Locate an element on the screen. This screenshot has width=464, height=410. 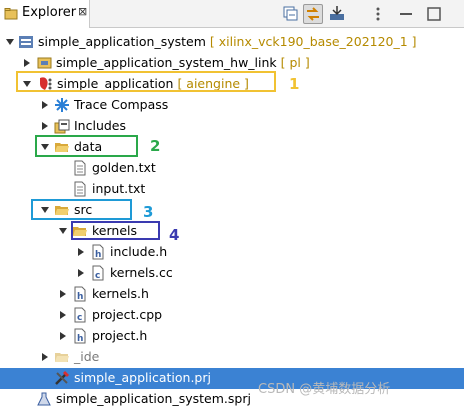
annotation-number-3: 3 is located at coordinates (148, 212).